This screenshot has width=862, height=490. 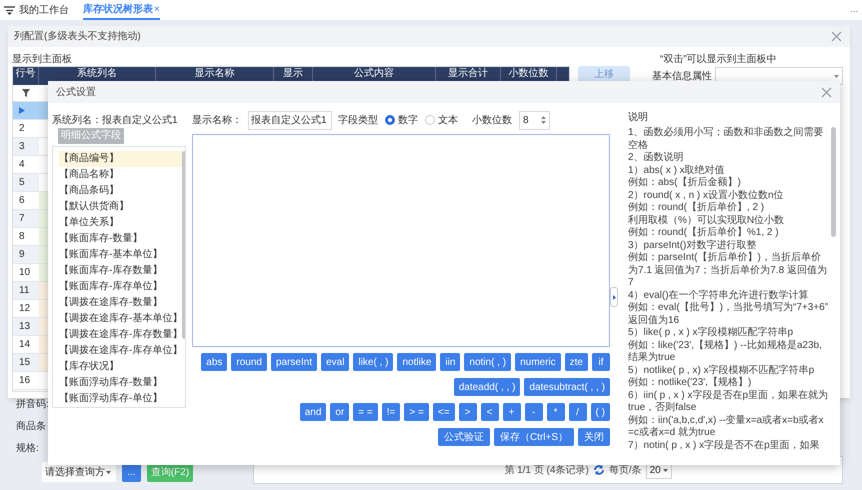 I want to click on dialog-title: 公式设置, so click(x=76, y=93).